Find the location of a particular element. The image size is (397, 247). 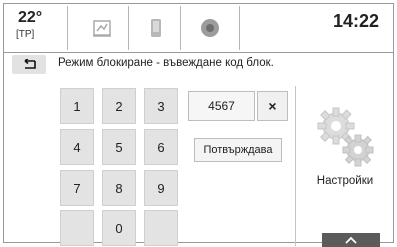

settings-button: Настройки is located at coordinates (345, 147).